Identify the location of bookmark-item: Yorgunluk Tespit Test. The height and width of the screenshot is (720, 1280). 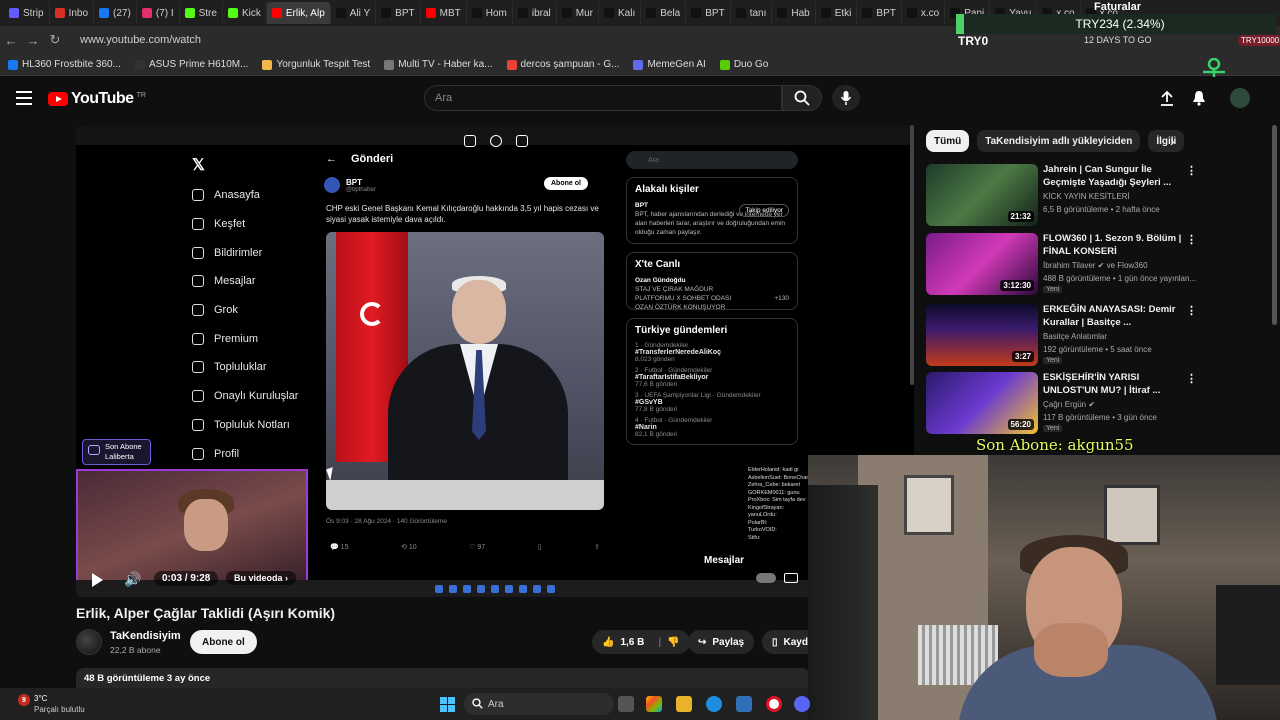
(316, 64).